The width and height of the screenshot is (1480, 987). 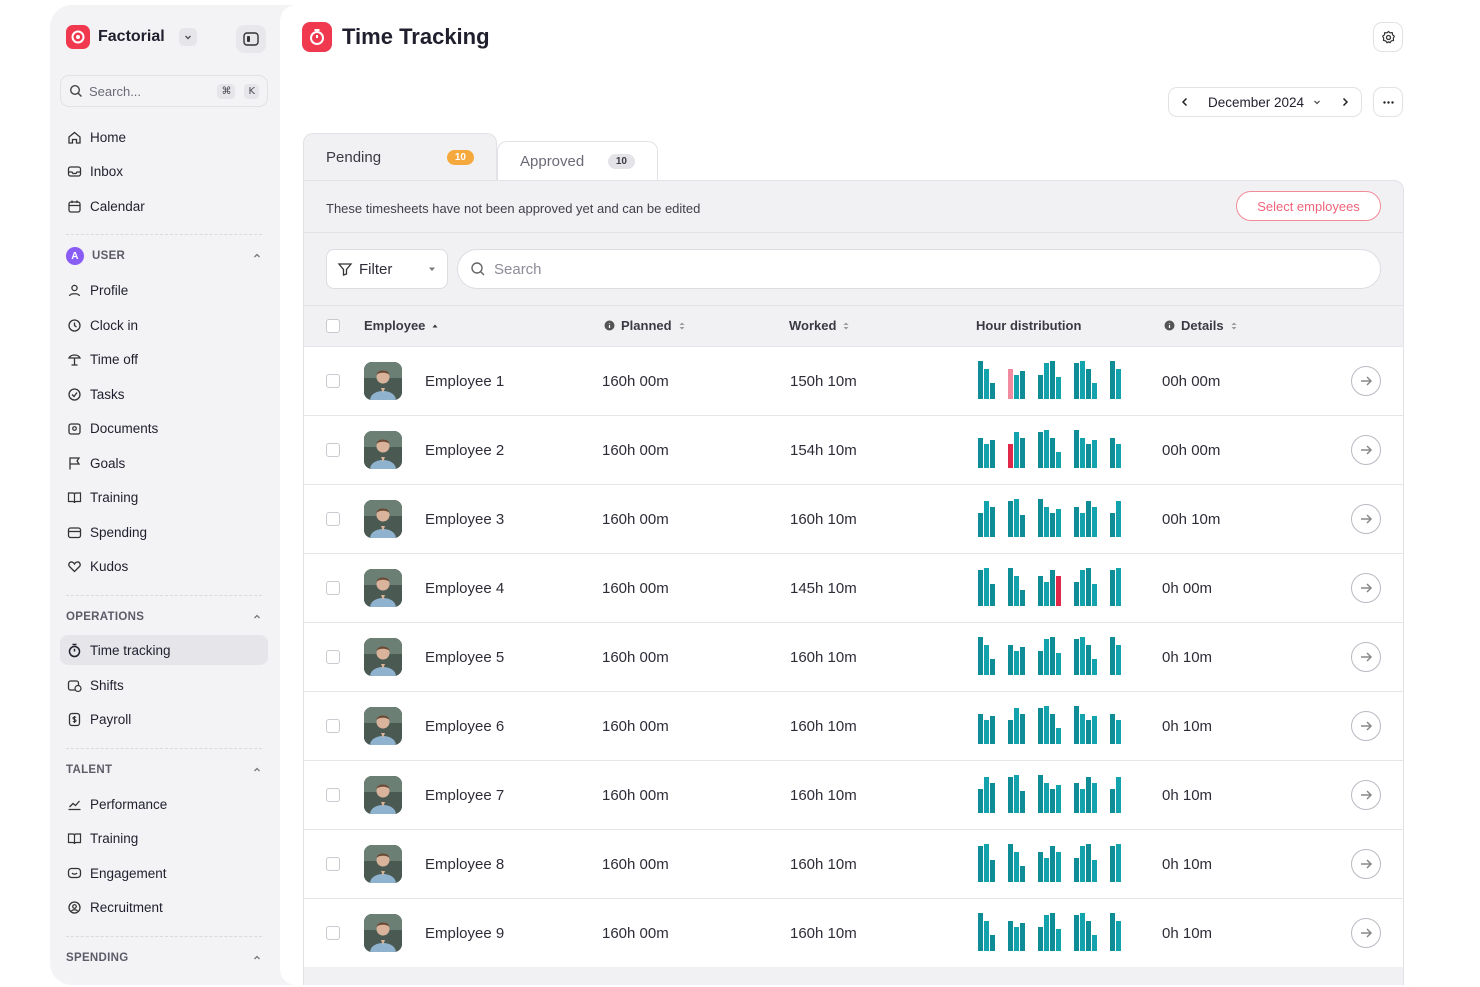 I want to click on sidebar-item-calendar: Calendar, so click(x=164, y=206).